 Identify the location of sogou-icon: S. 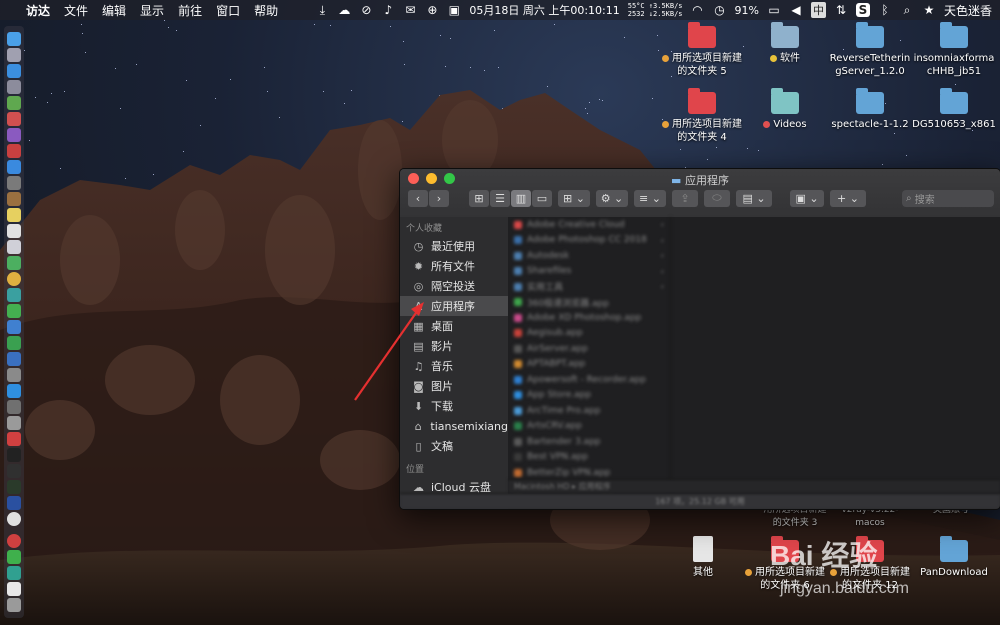
(862, 10).